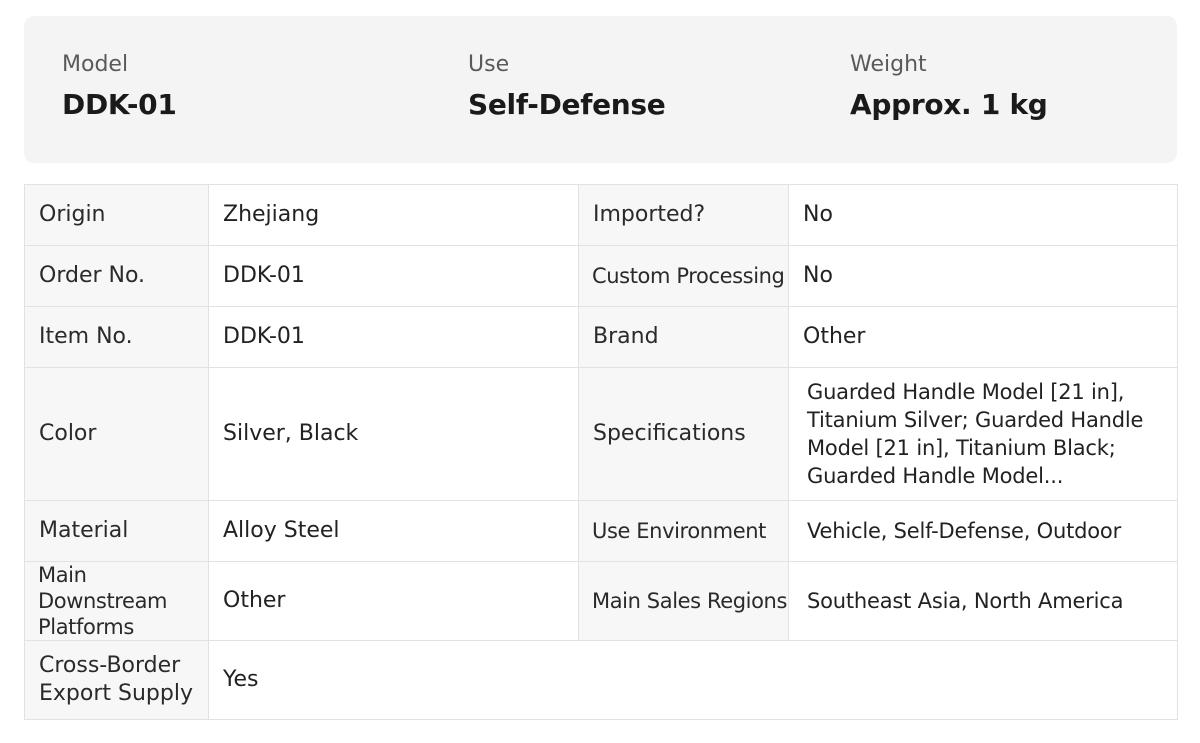 This screenshot has width=1200, height=743. I want to click on attr-label-cross-border: Cross-Border Export Supply, so click(116, 680).